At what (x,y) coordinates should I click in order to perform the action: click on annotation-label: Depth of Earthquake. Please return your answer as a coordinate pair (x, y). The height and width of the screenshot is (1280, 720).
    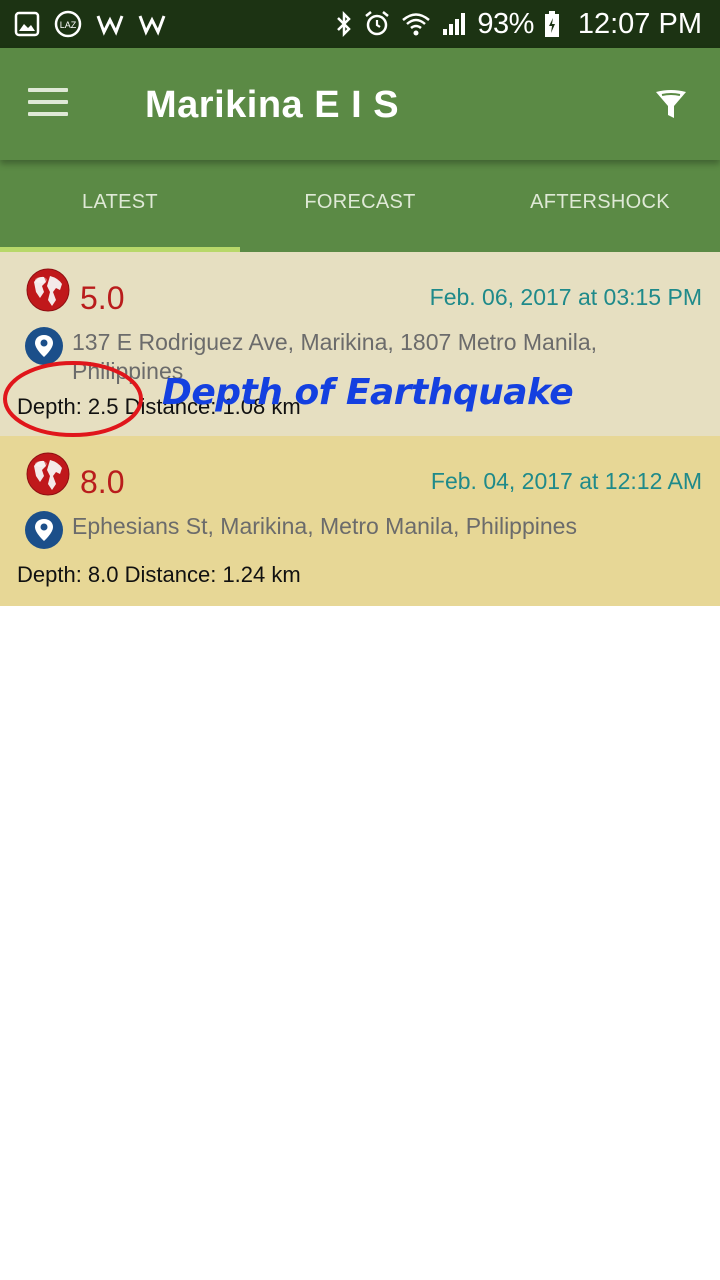
    Looking at the image, I should click on (368, 392).